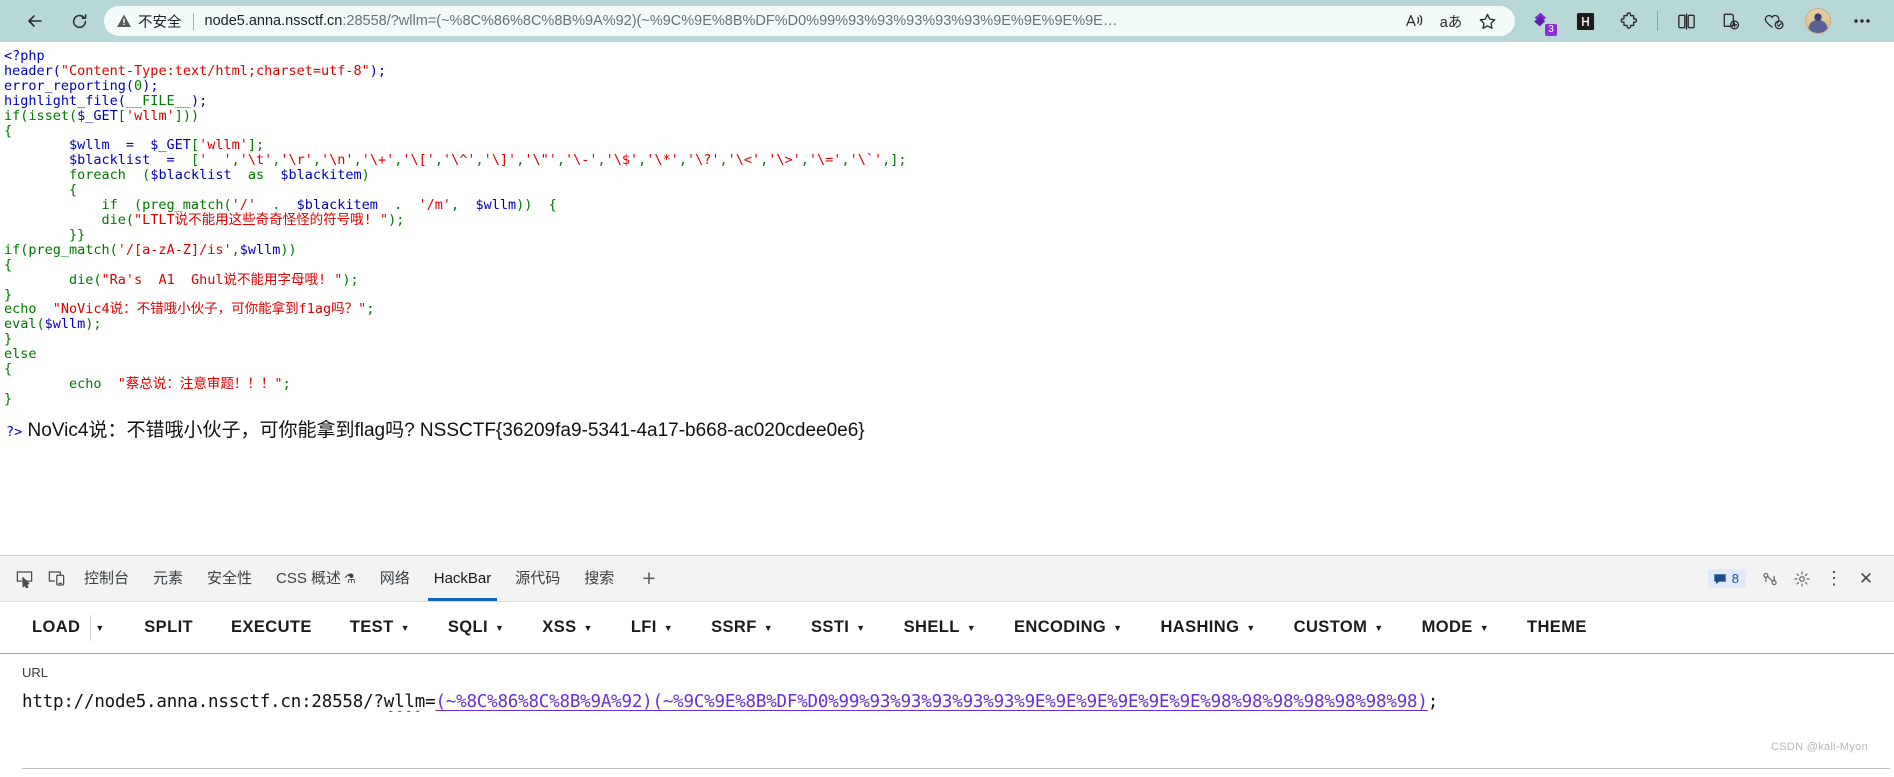 The image size is (1894, 777). I want to click on code-token: "LTLT说不能用这些奇奇怪怪的符号哦! ", so click(261, 219).